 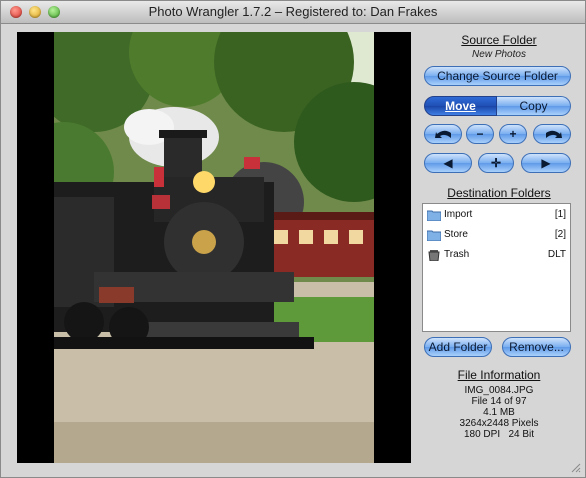 What do you see at coordinates (482, 434) in the screenshot?
I see `file-resolution: 180 DPI` at bounding box center [482, 434].